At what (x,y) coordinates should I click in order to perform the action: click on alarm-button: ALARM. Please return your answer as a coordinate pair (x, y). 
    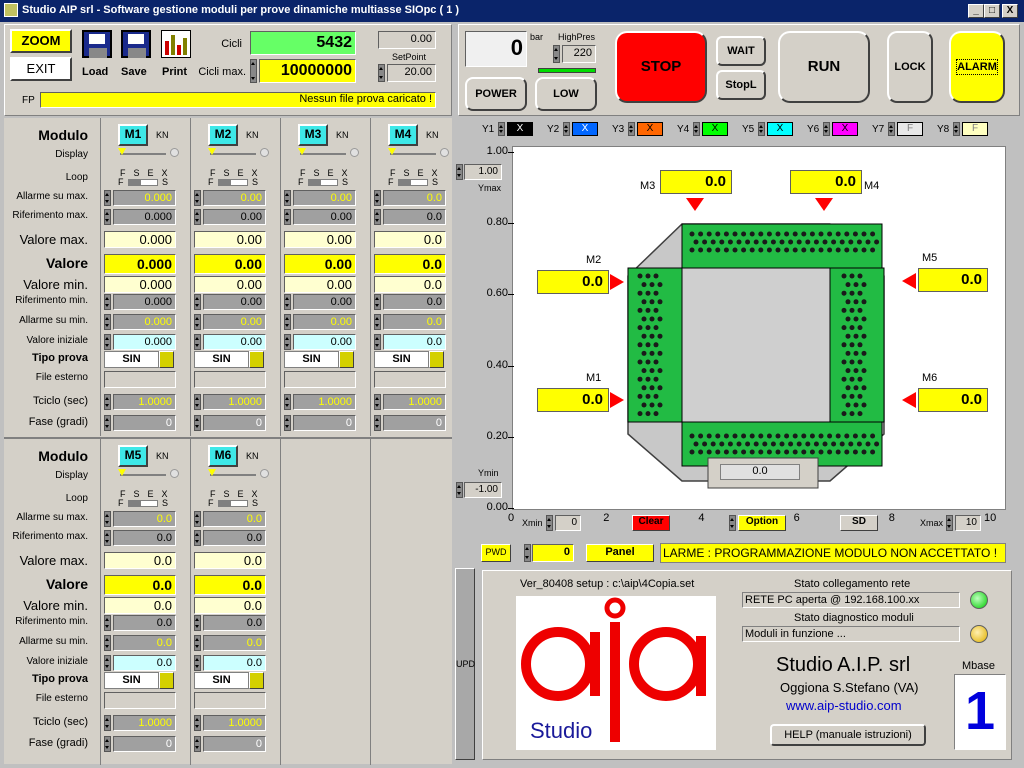
    Looking at the image, I should click on (977, 67).